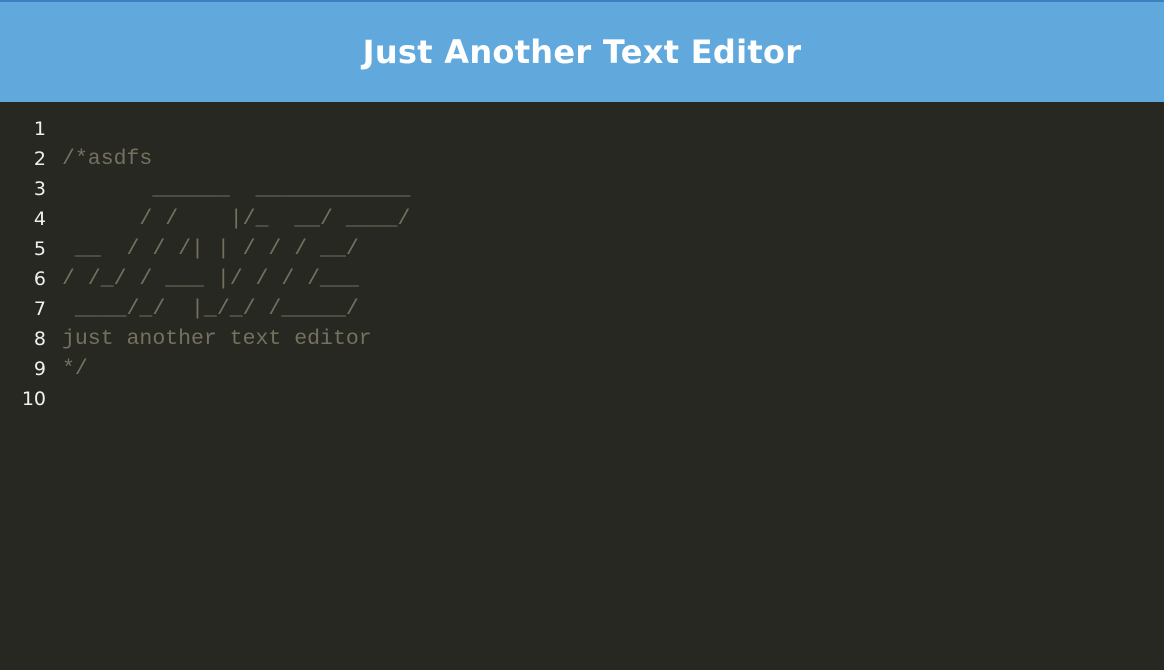  What do you see at coordinates (39, 129) in the screenshot?
I see `line-number: 1` at bounding box center [39, 129].